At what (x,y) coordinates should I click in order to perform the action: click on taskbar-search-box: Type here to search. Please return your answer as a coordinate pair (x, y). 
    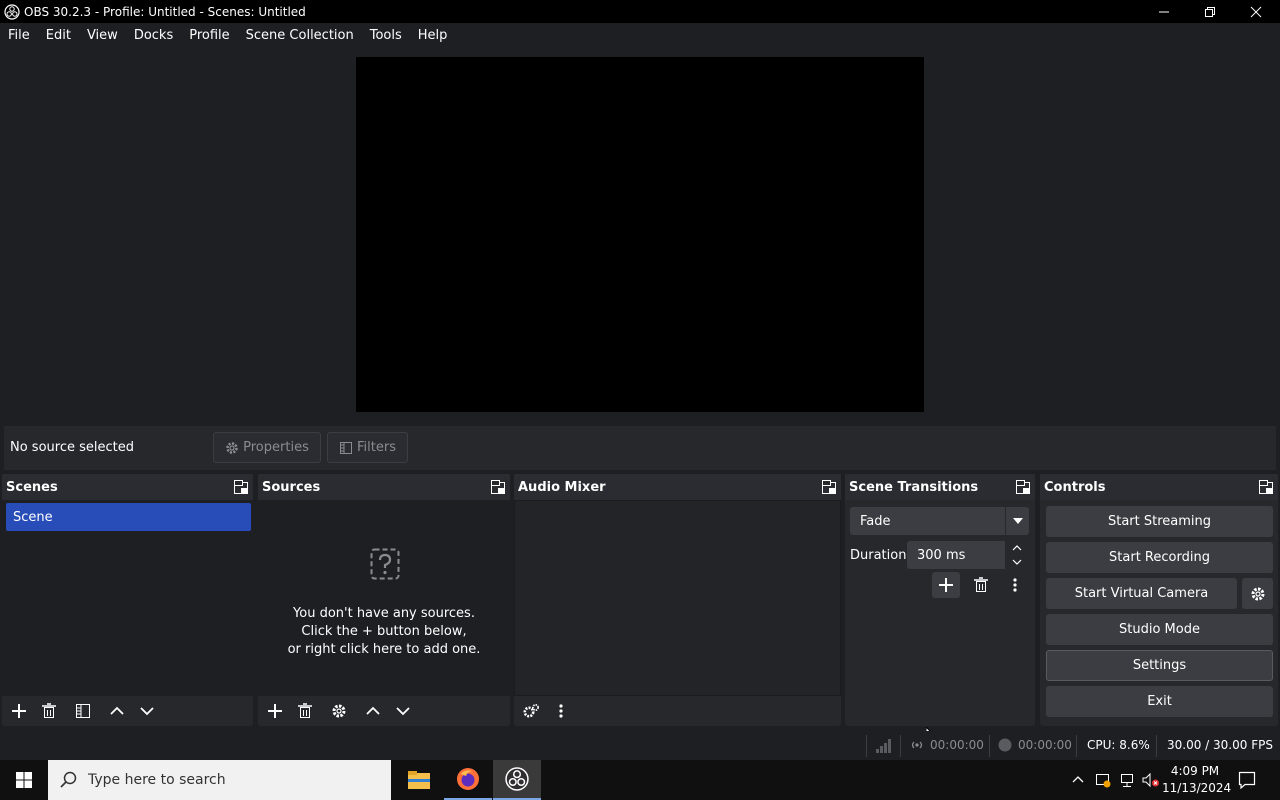
    Looking at the image, I should click on (219, 780).